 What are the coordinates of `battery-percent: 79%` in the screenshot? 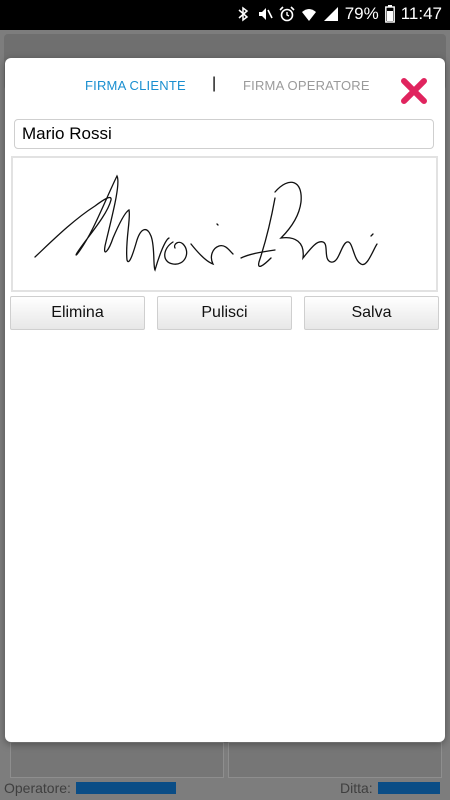 It's located at (361, 13).